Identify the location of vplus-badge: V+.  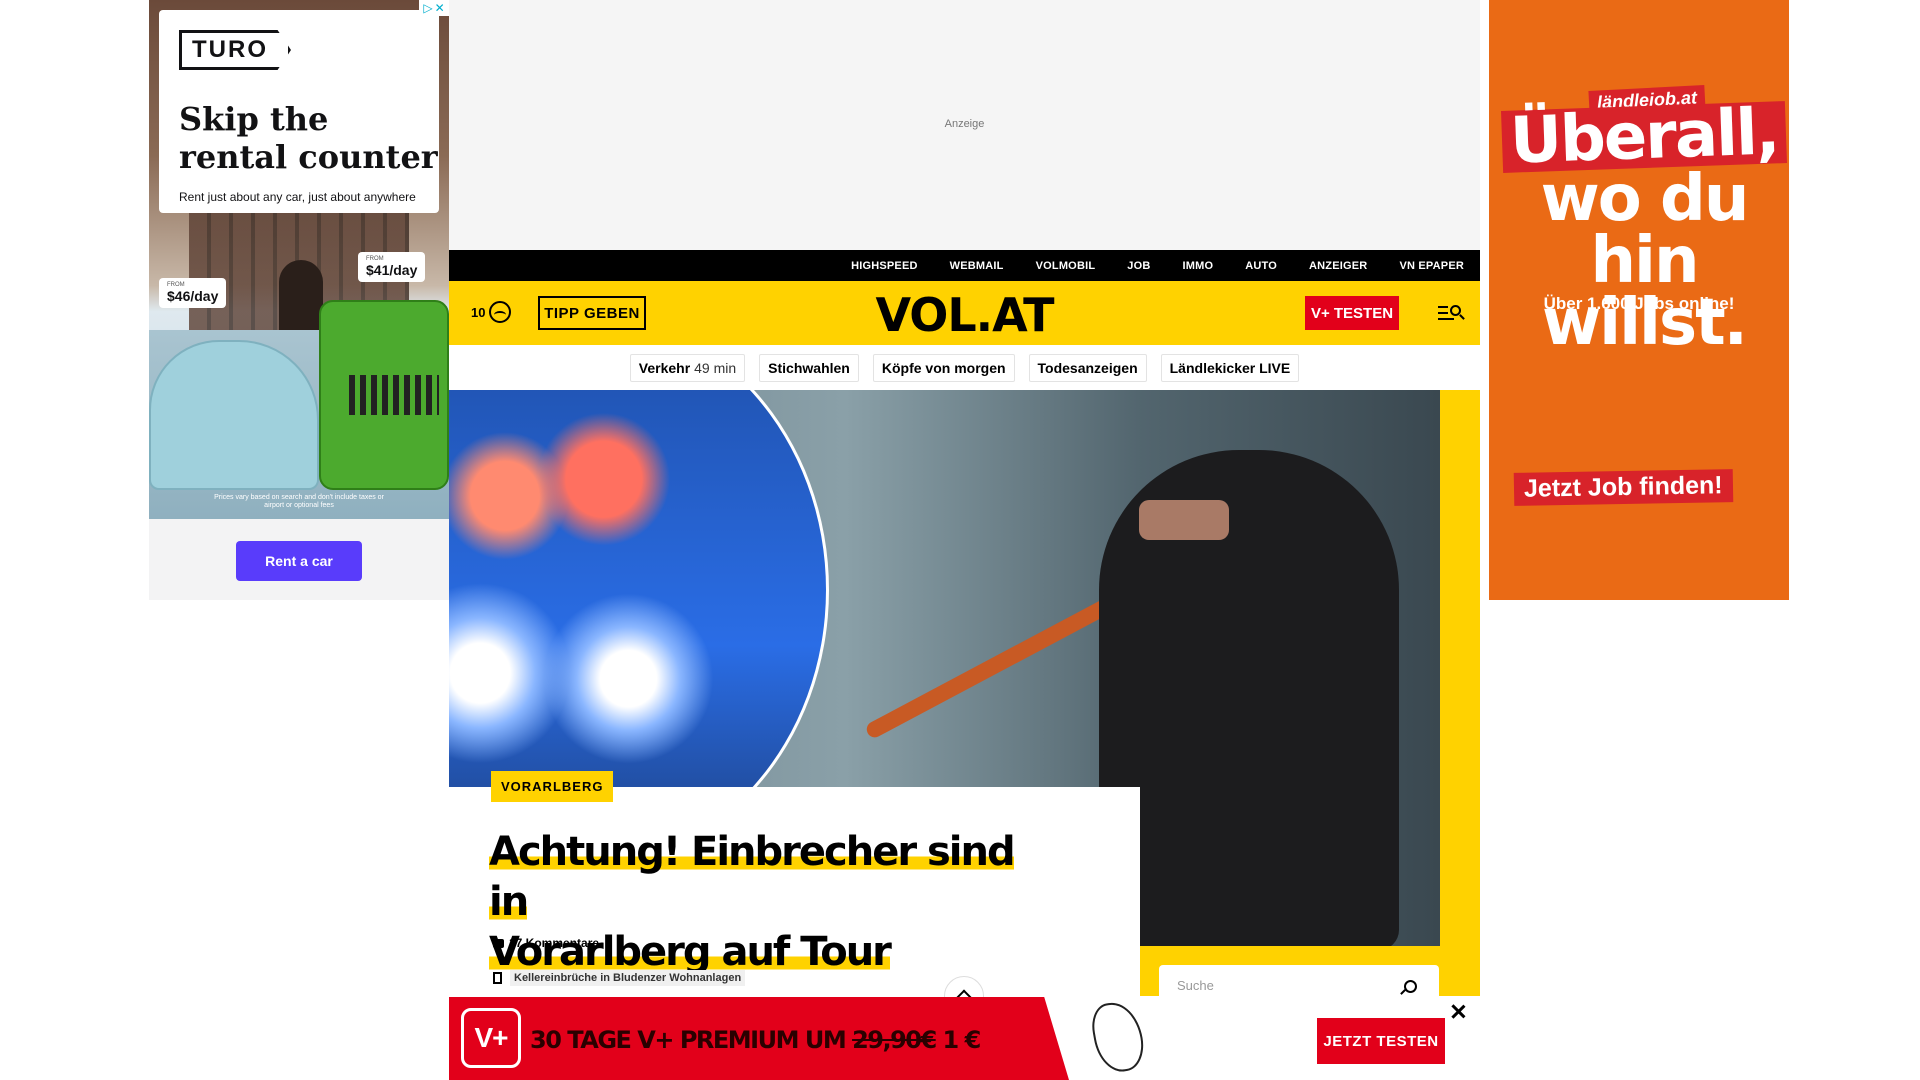
(491, 1038).